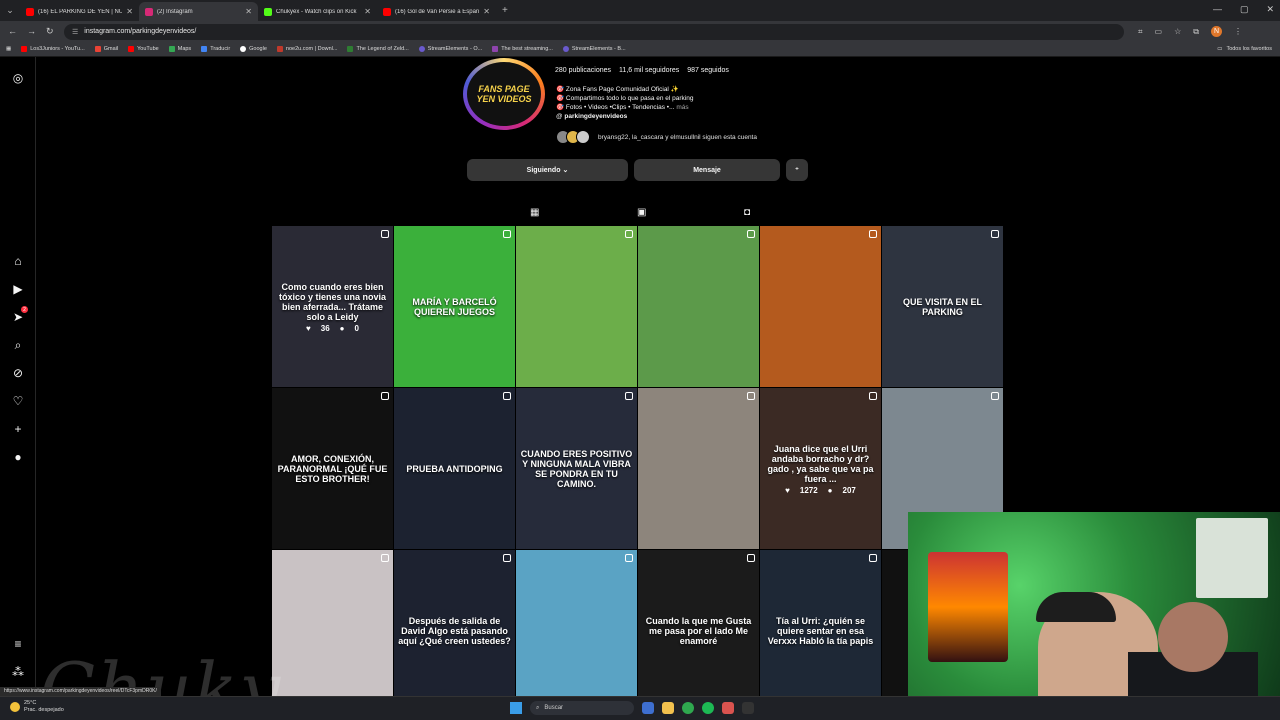 The image size is (1280, 720). What do you see at coordinates (582, 708) in the screenshot?
I see `taskbar-search: ⌕ Buscar` at bounding box center [582, 708].